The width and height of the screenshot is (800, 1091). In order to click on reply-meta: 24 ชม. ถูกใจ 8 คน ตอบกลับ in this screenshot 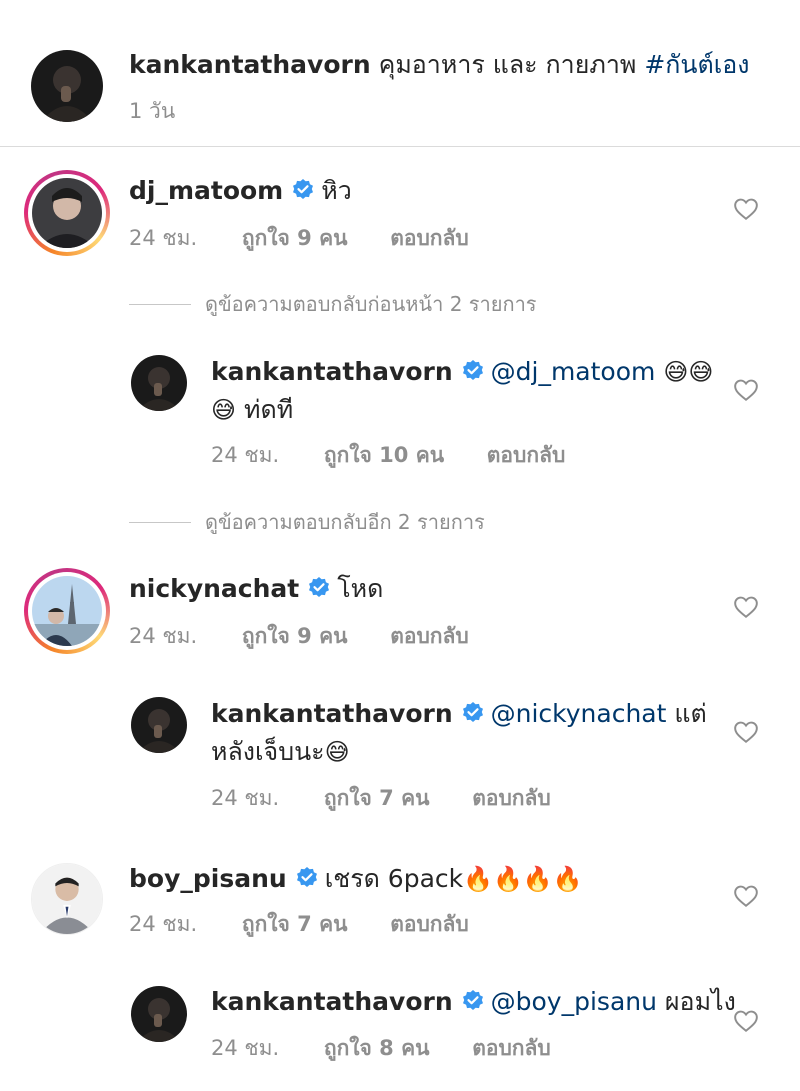, I will do `click(381, 1048)`.